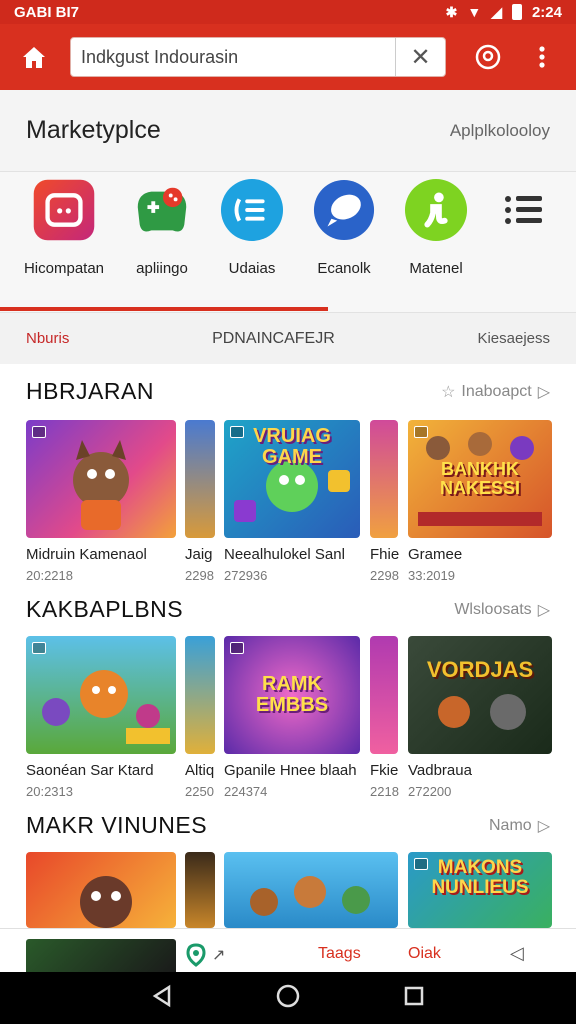 This screenshot has height=1024, width=576. What do you see at coordinates (273, 339) in the screenshot?
I see `tab-center: PDNAINCAFEJR` at bounding box center [273, 339].